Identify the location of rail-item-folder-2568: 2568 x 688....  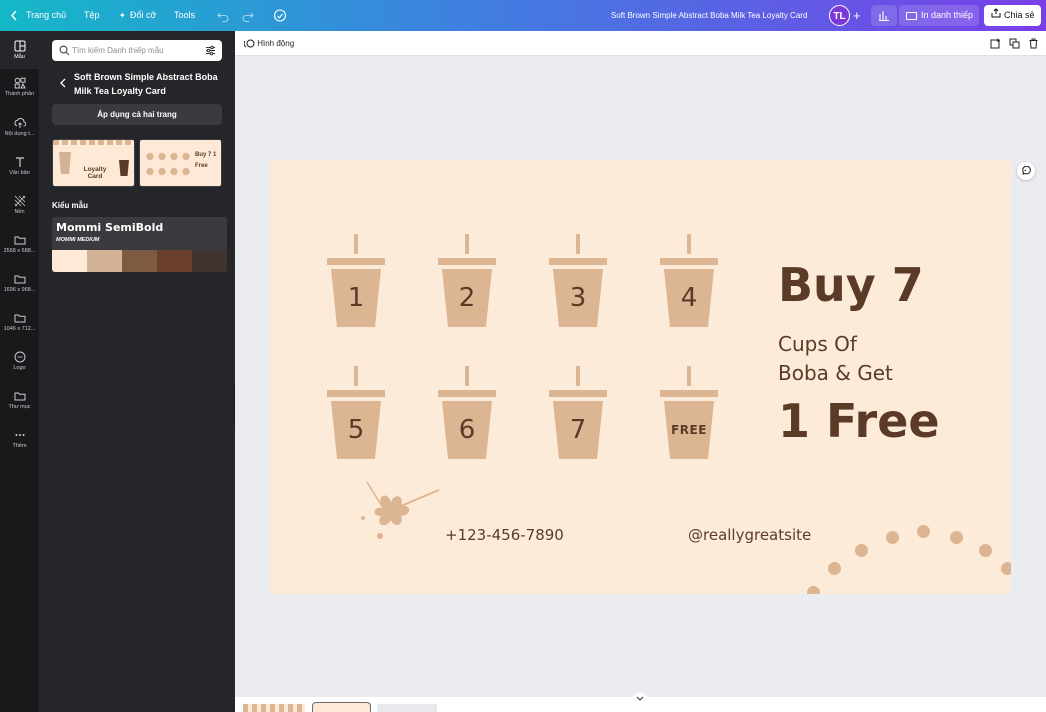
(19, 244).